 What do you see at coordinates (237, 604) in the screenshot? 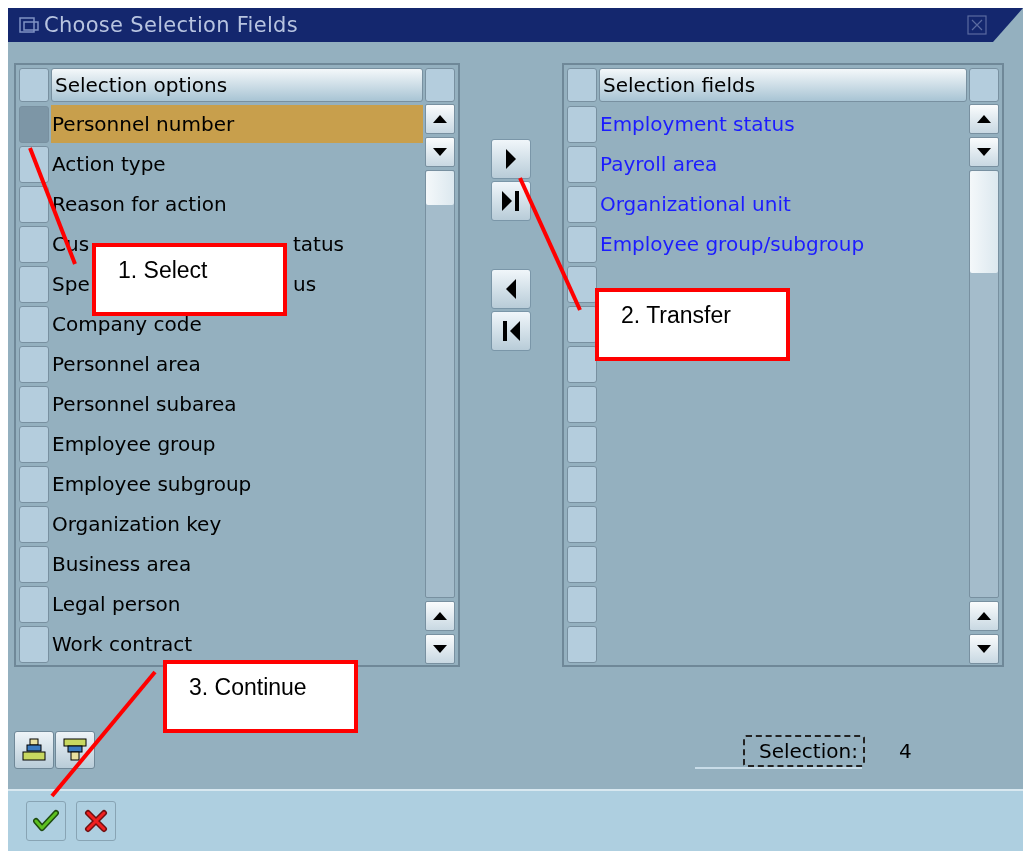
I see `table-row: Legal person` at bounding box center [237, 604].